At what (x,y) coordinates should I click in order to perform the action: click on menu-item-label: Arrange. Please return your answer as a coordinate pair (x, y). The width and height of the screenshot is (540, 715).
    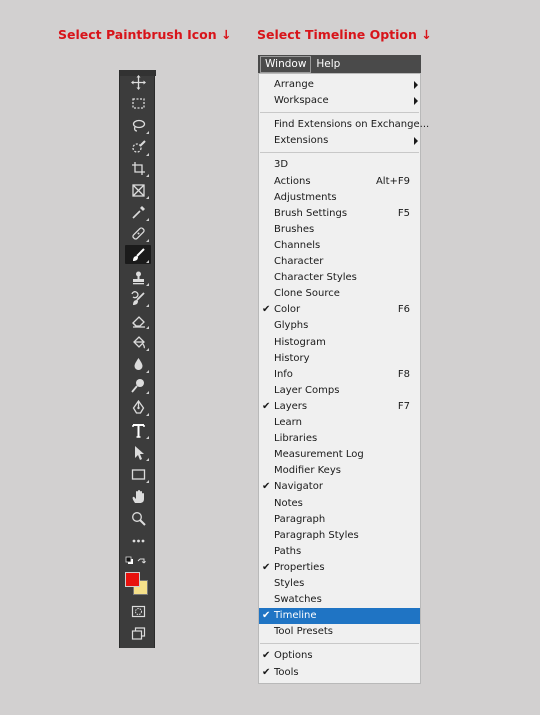
    Looking at the image, I should click on (294, 84).